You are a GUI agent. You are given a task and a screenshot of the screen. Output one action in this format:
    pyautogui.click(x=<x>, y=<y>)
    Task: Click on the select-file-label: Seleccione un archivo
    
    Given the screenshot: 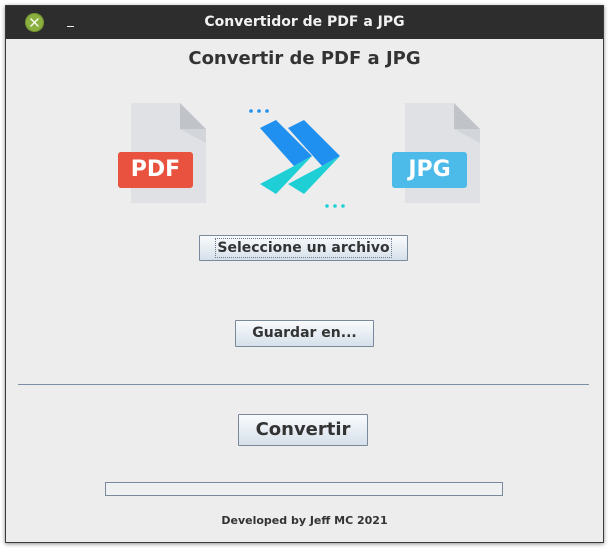 What is the action you would take?
    pyautogui.click(x=303, y=248)
    